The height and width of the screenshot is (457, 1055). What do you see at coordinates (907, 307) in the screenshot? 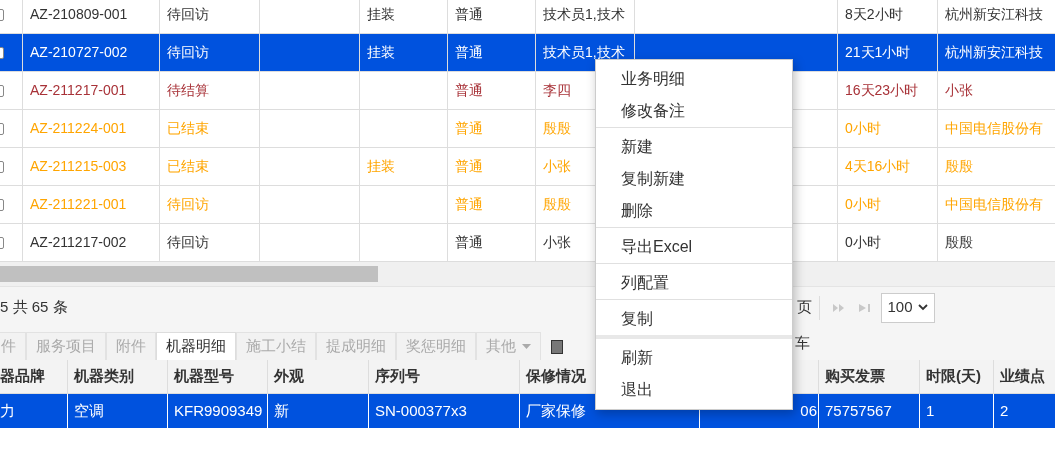
I see `page-size-select: 100` at bounding box center [907, 307].